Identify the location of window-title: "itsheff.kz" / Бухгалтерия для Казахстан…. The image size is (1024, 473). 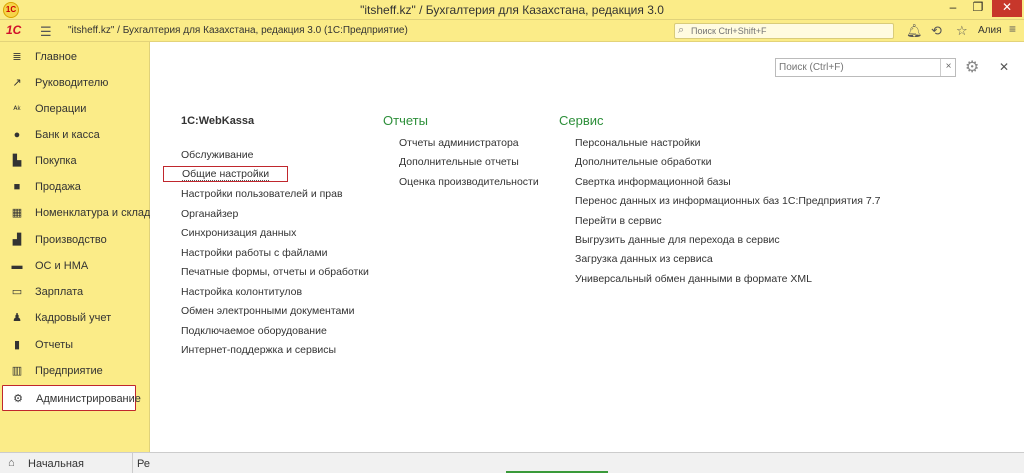
(512, 10).